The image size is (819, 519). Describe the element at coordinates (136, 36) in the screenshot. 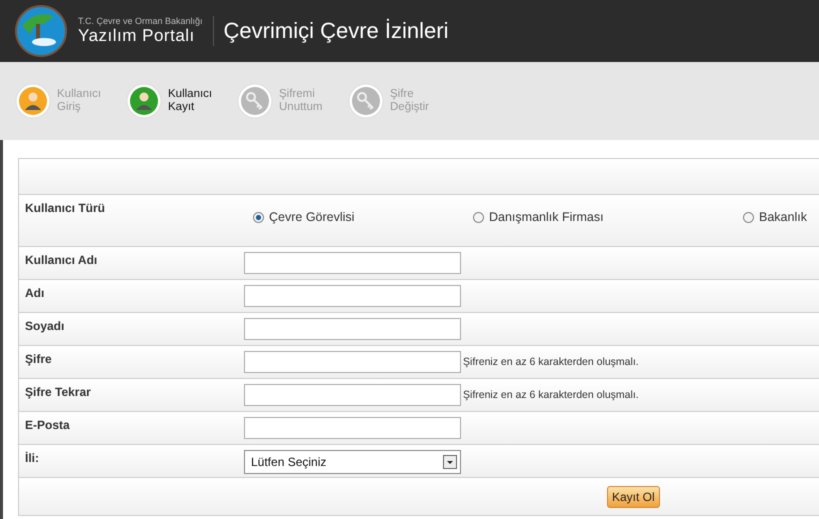

I see `portal-name: Yazılım Portalı` at that location.